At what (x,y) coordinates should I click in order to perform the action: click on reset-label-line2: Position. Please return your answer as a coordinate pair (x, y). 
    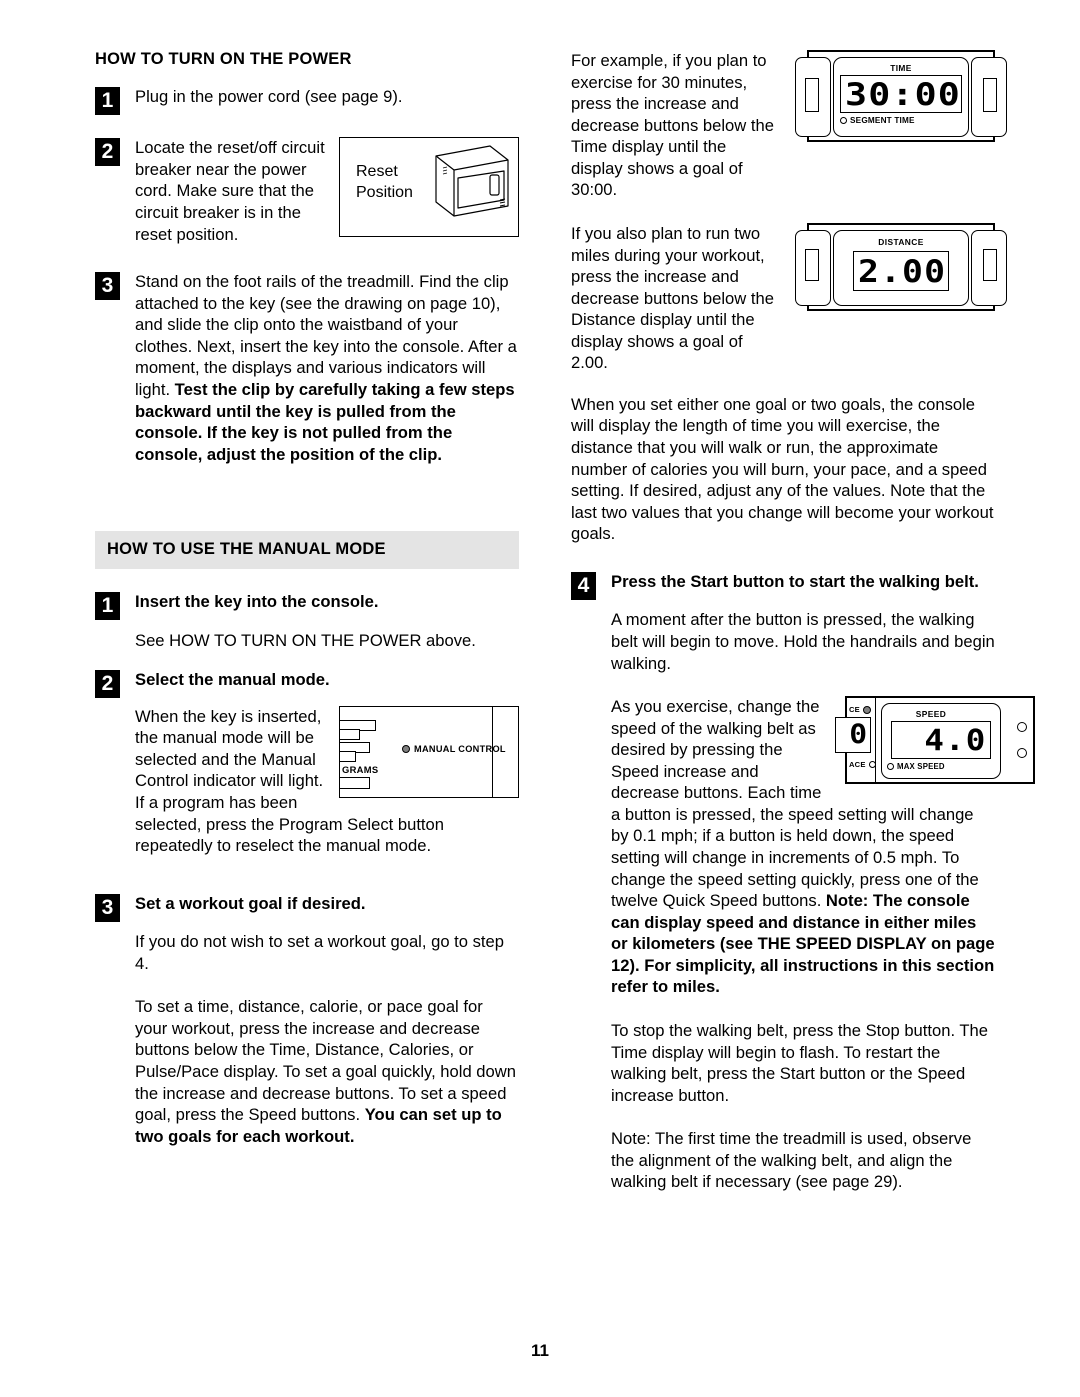
    Looking at the image, I should click on (384, 192).